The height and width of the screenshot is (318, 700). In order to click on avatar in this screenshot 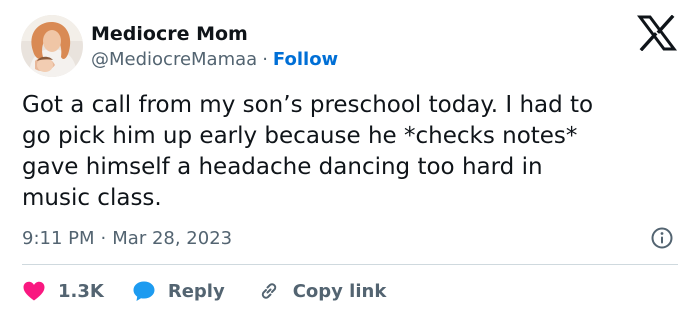, I will do `click(52, 46)`.